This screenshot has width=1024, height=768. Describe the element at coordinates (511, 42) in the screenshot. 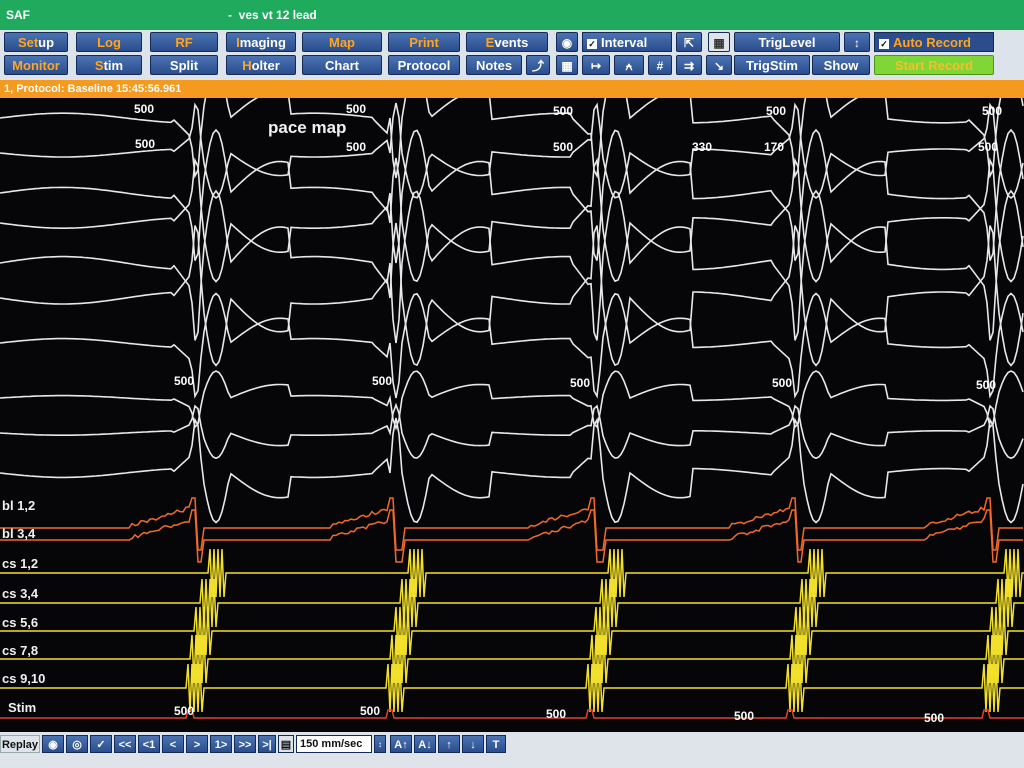

I see `events-label: vents` at that location.